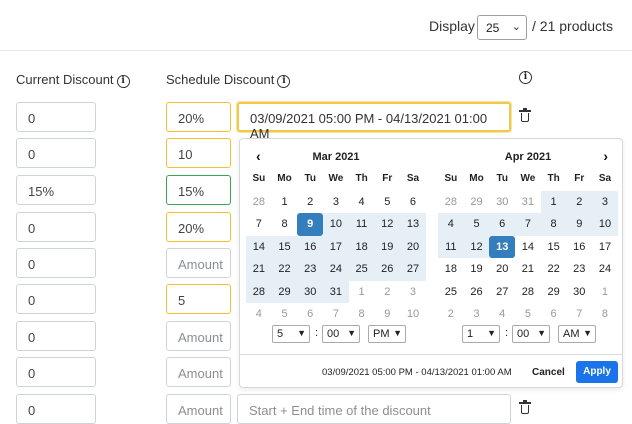  Describe the element at coordinates (291, 334) in the screenshot. I see `start-hour-select: 5 ▼` at that location.